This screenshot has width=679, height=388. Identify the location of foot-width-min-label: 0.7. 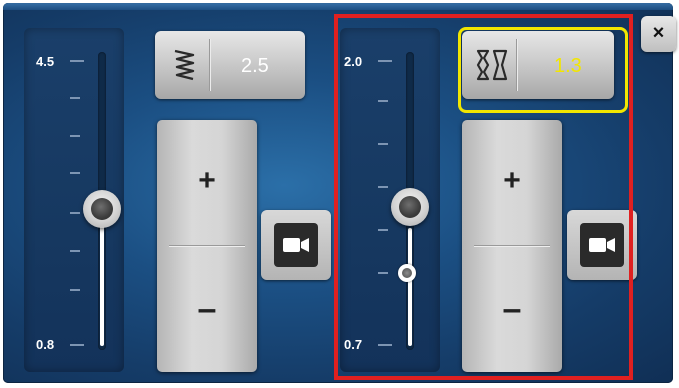
(353, 344).